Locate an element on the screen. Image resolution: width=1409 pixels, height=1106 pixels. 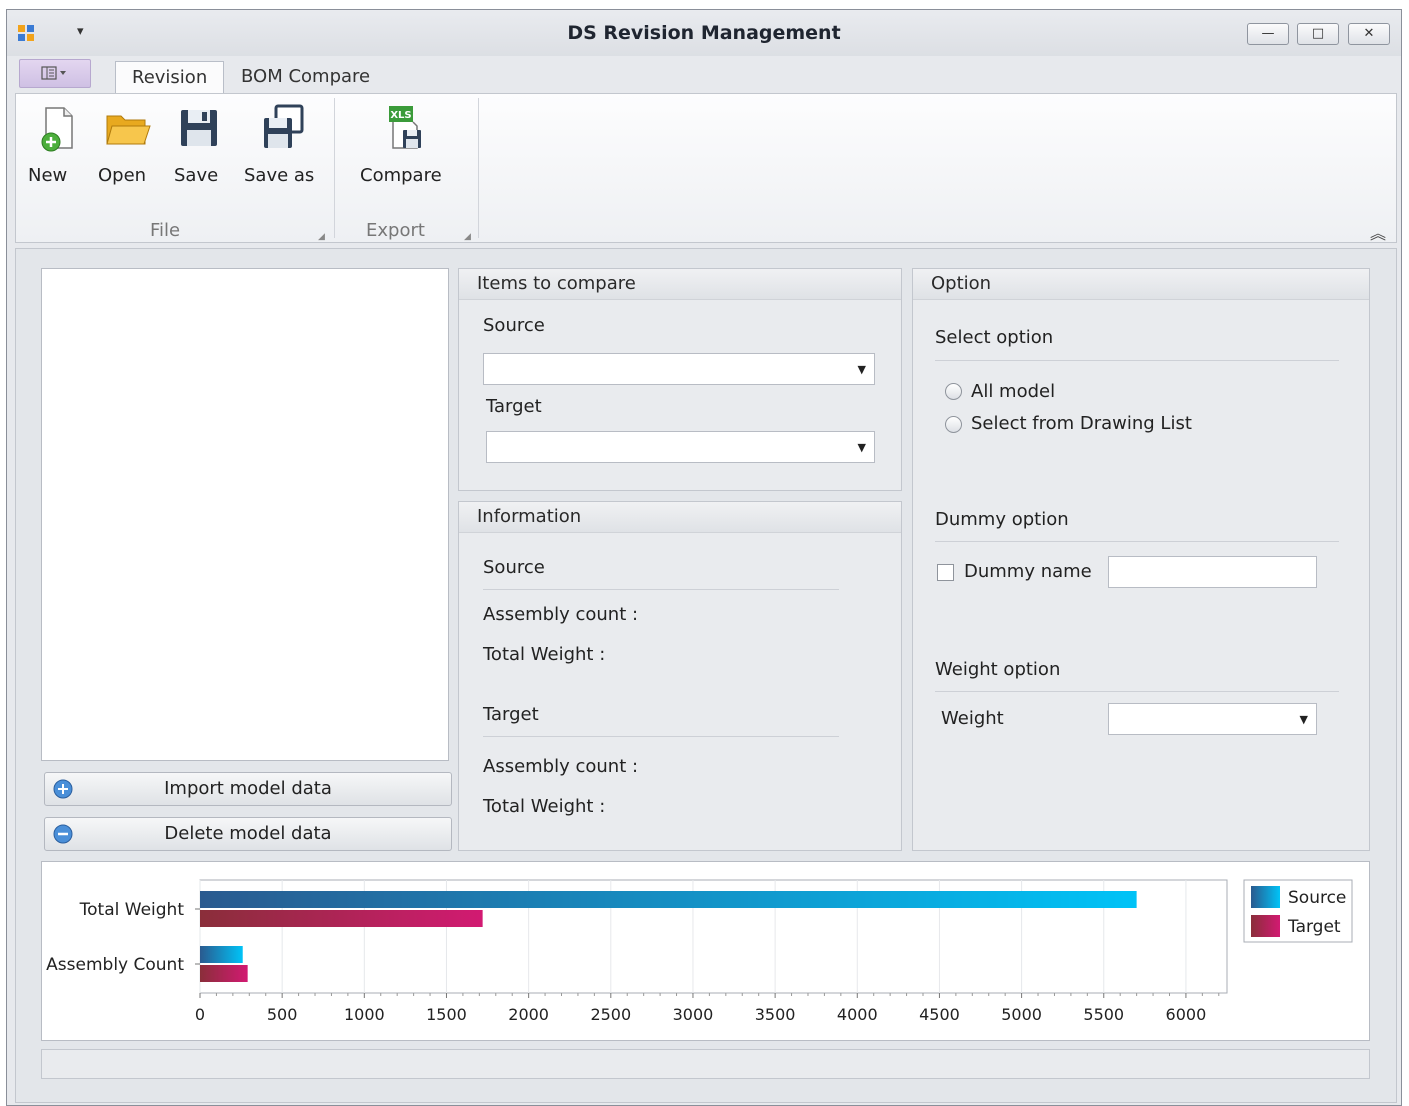
open-label: Open is located at coordinates (122, 175).